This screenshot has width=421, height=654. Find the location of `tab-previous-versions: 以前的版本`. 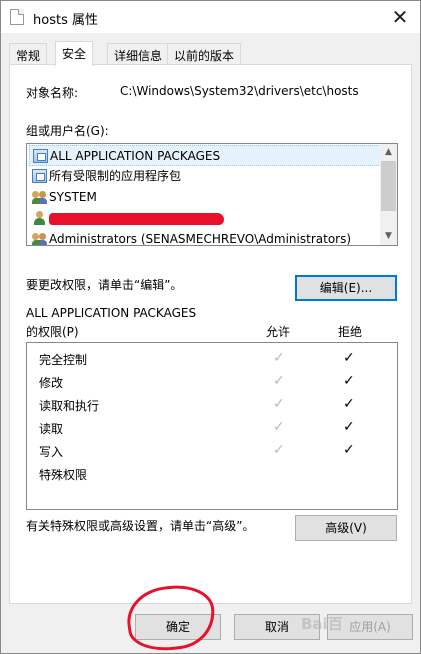

tab-previous-versions: 以前的版本 is located at coordinates (204, 54).